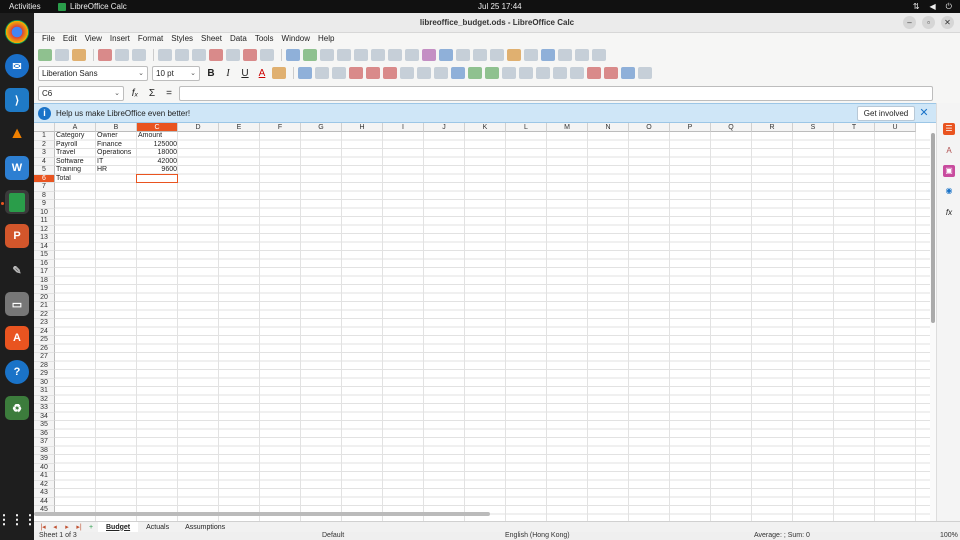  Describe the element at coordinates (267, 55) in the screenshot. I see `redo-icon` at that location.